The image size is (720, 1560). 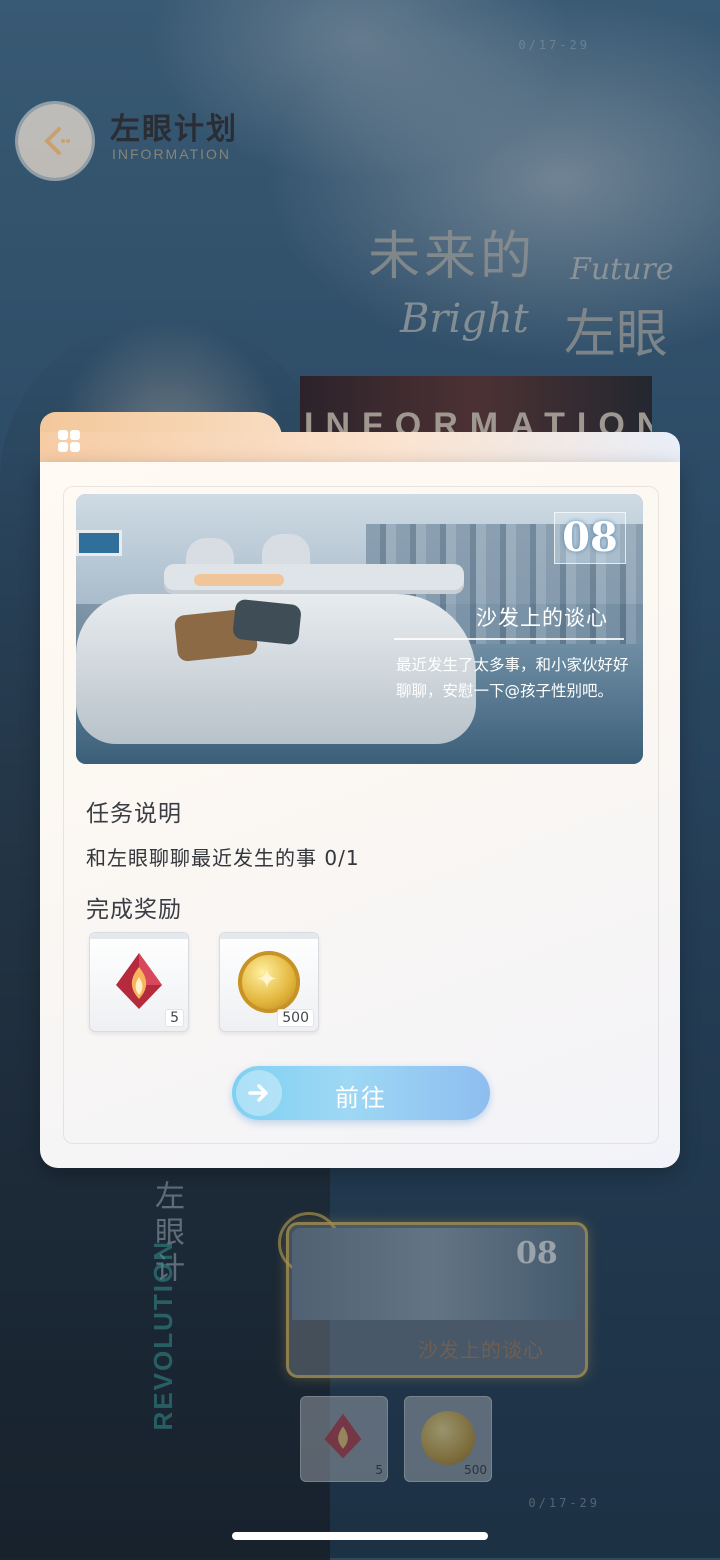 I want to click on flame-crystal-icon, so click(x=139, y=981).